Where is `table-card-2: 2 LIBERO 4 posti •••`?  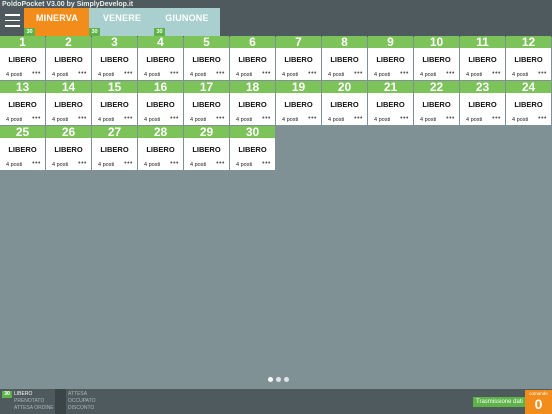
table-card-2: 2 LIBERO 4 posti ••• is located at coordinates (68, 58).